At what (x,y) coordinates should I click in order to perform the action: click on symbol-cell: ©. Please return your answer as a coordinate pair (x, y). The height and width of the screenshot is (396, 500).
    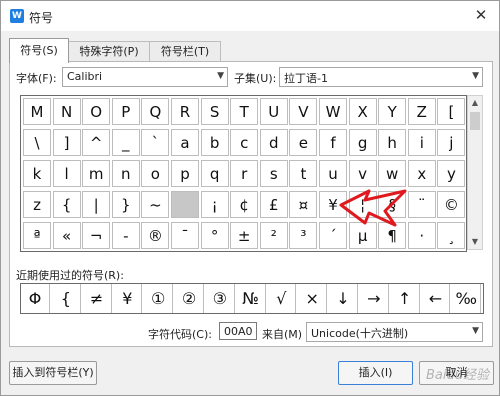
    Looking at the image, I should click on (451, 204).